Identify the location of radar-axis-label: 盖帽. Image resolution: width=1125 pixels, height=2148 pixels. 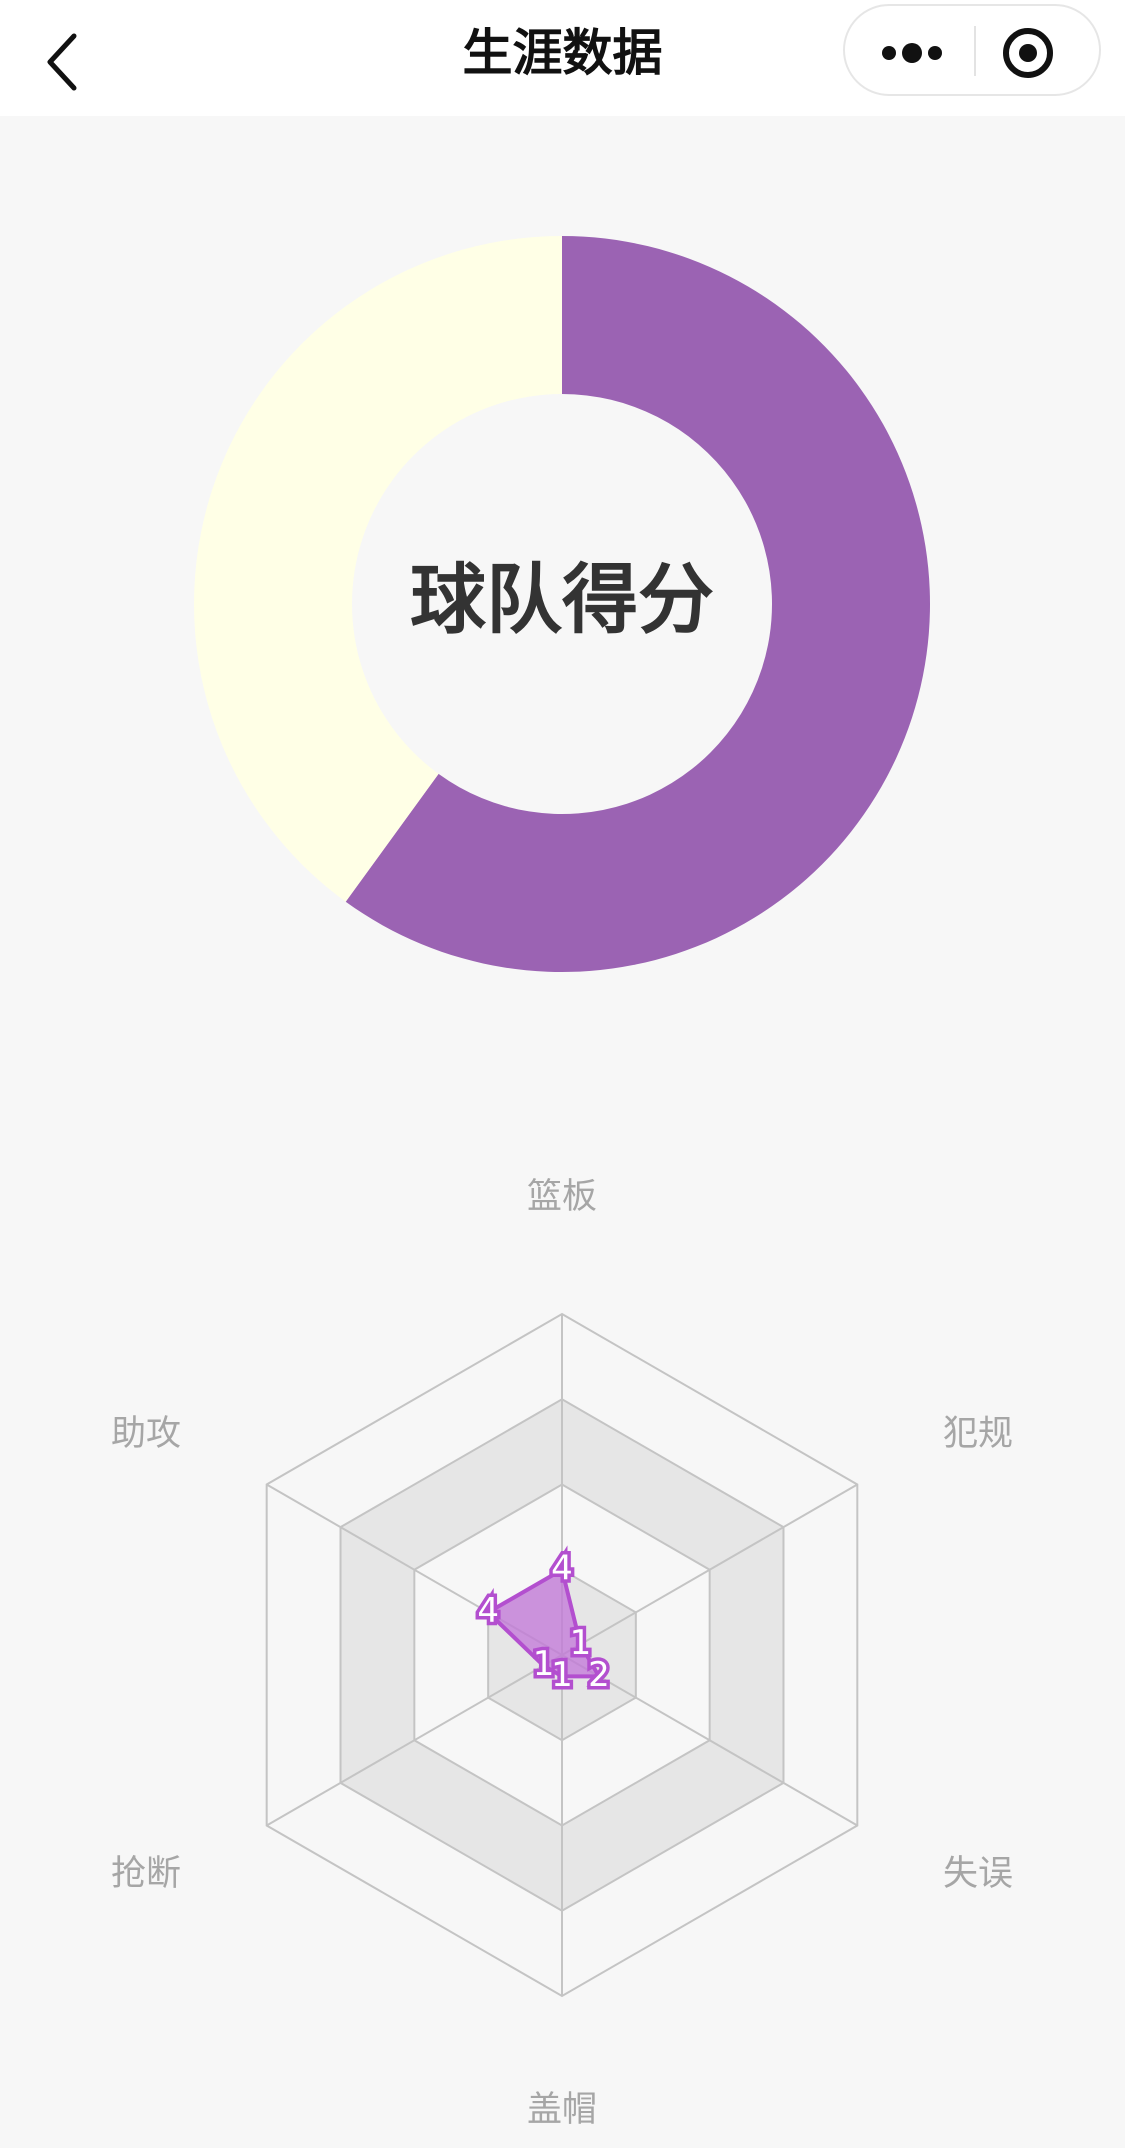
(562, 2110).